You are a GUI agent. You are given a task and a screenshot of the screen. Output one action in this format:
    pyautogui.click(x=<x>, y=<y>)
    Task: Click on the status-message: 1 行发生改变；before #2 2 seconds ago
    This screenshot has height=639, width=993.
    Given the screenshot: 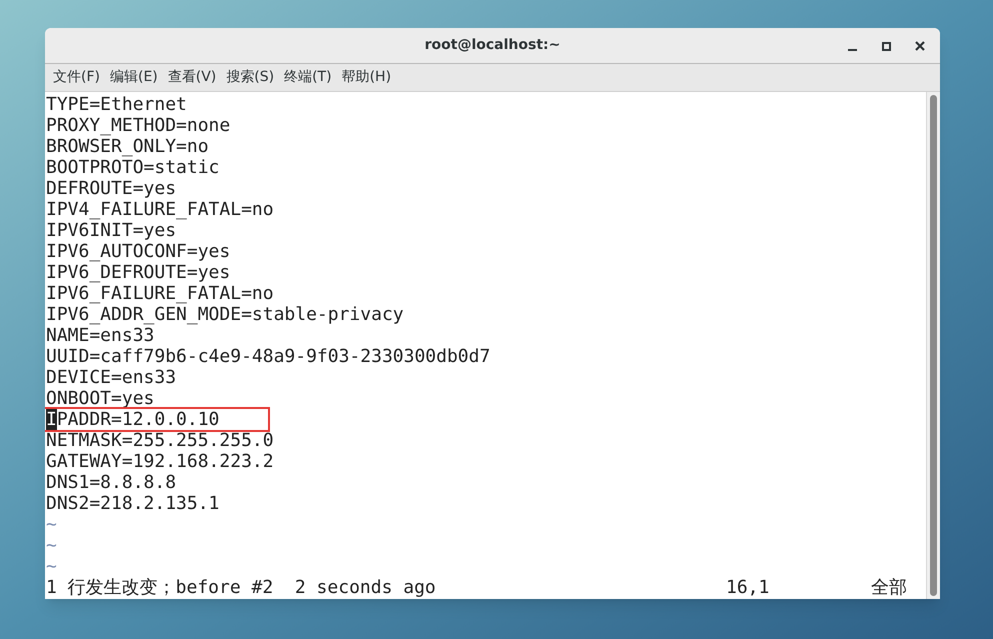 What is the action you would take?
    pyautogui.click(x=241, y=587)
    